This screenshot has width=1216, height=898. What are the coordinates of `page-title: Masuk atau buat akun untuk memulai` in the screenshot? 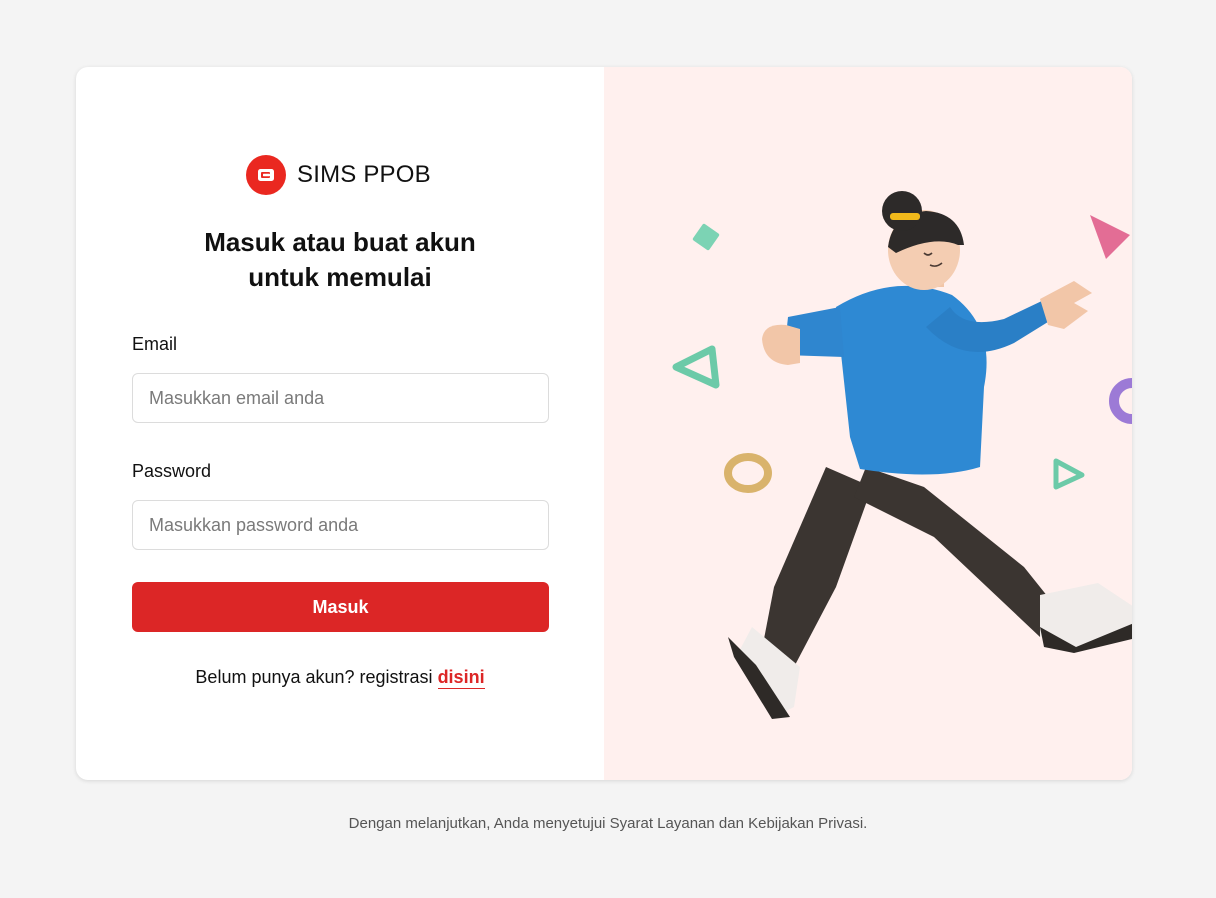 It's located at (340, 260).